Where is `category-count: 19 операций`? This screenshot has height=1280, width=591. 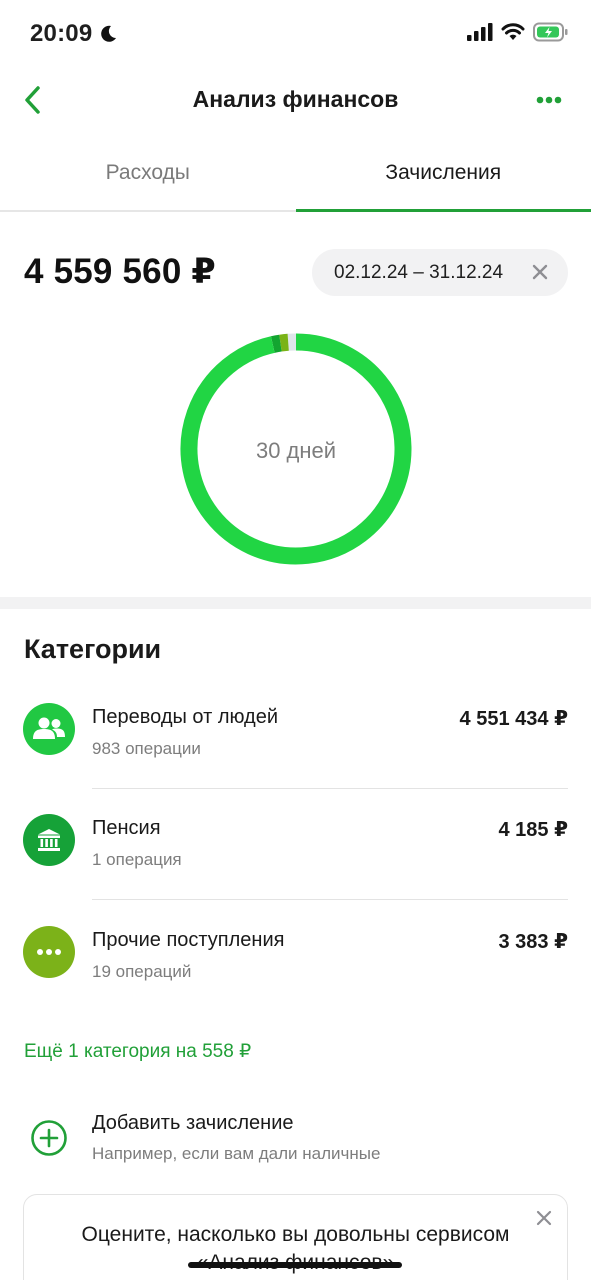 category-count: 19 операций is located at coordinates (142, 971).